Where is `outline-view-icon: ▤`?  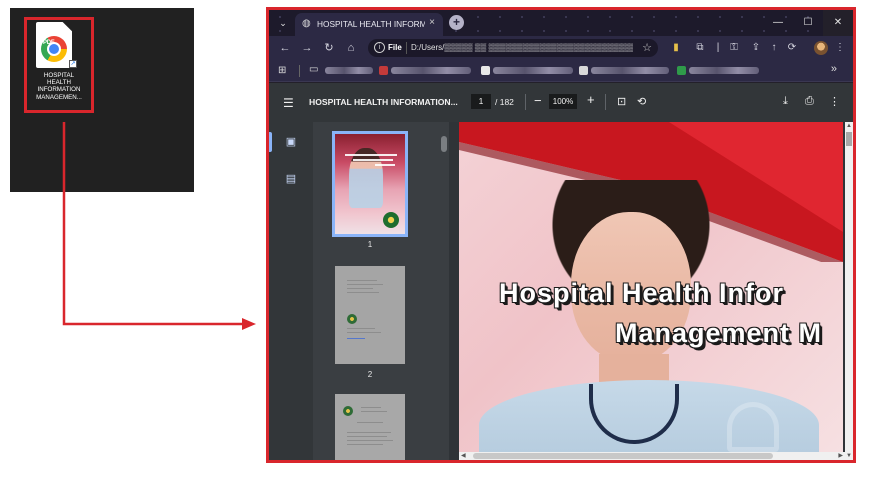
outline-view-icon: ▤ is located at coordinates (291, 179).